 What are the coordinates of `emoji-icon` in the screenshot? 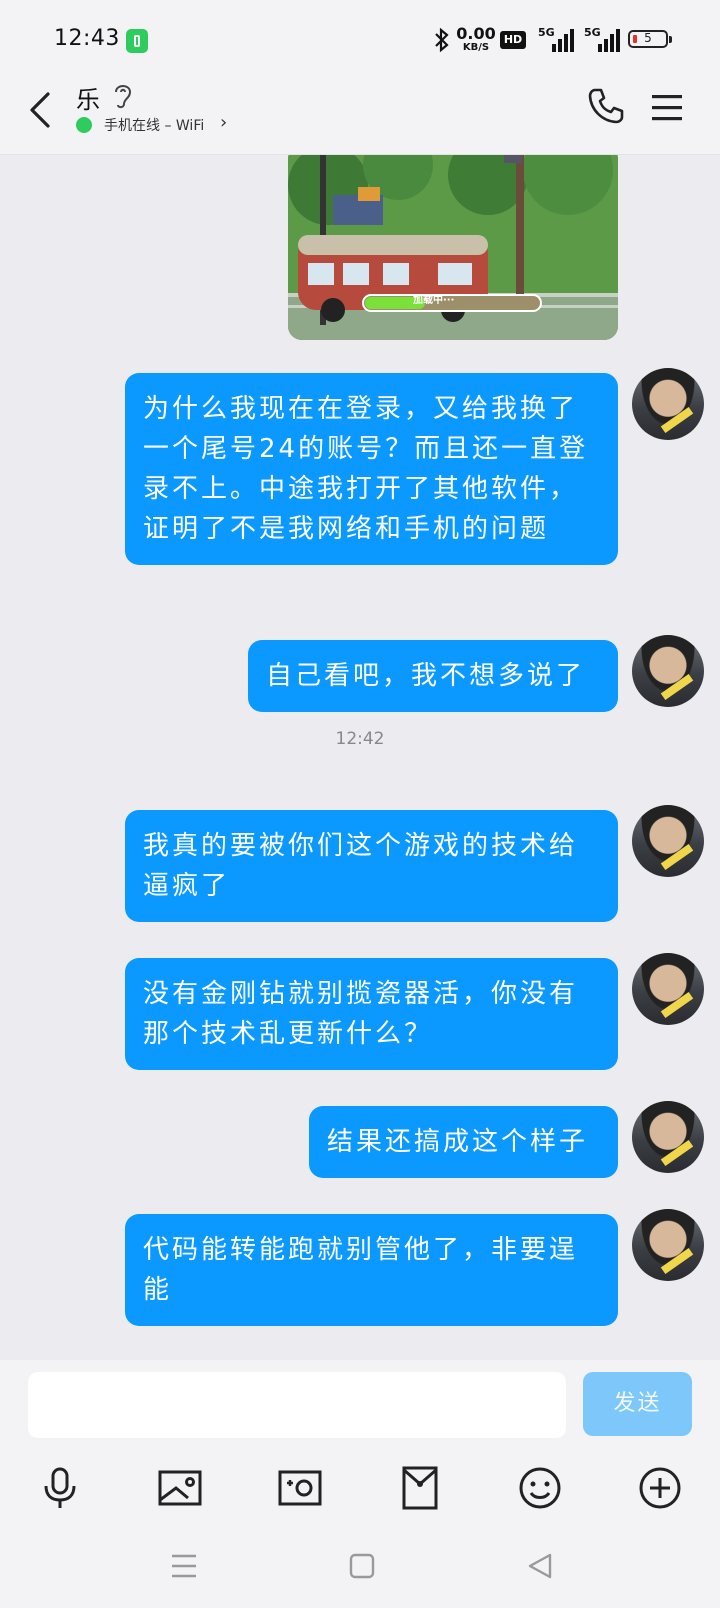 It's located at (540, 1488).